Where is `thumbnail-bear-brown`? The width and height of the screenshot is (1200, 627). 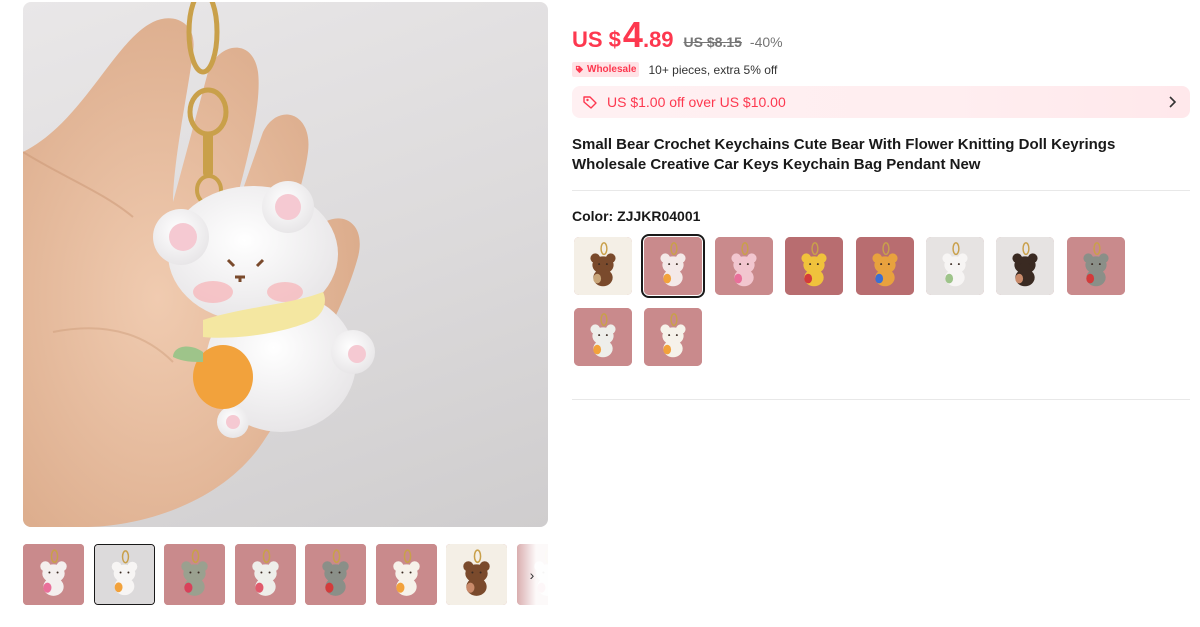 thumbnail-bear-brown is located at coordinates (476, 574).